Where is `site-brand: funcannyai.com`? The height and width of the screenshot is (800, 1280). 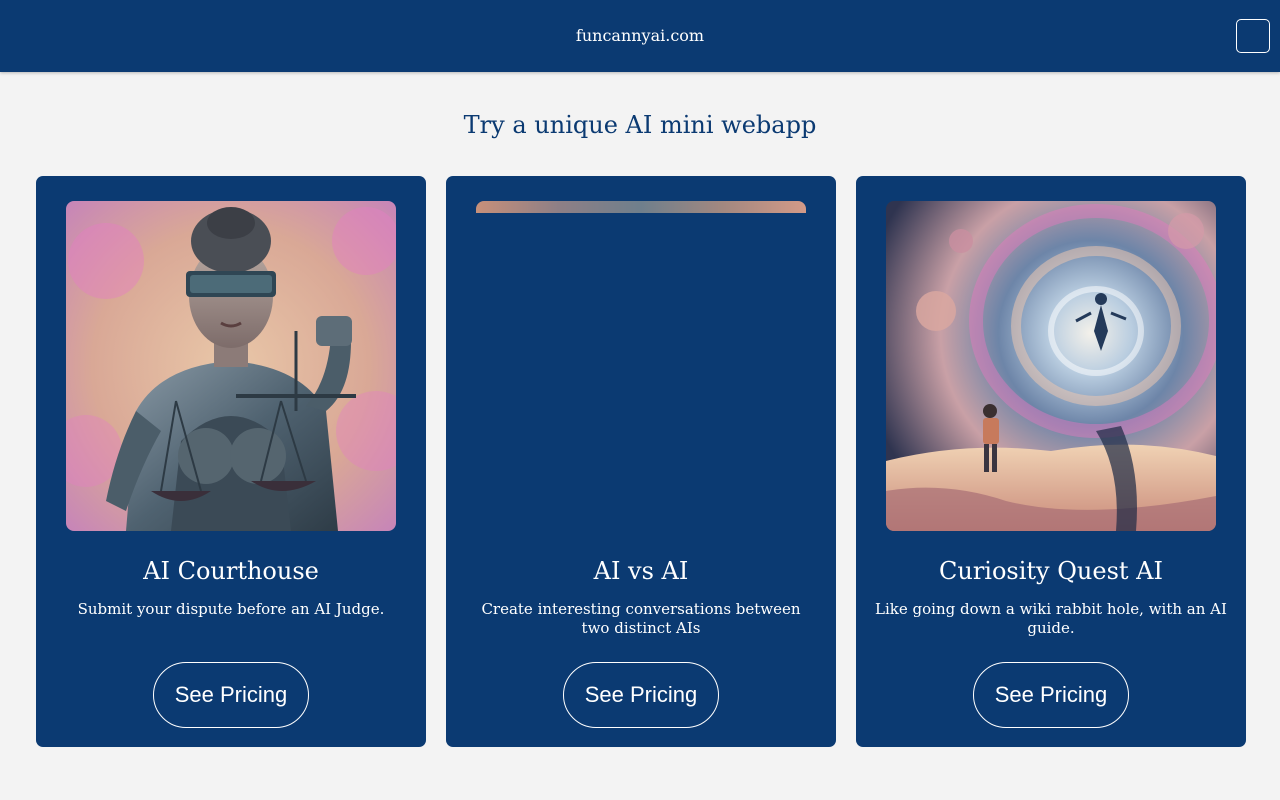 site-brand: funcannyai.com is located at coordinates (640, 36).